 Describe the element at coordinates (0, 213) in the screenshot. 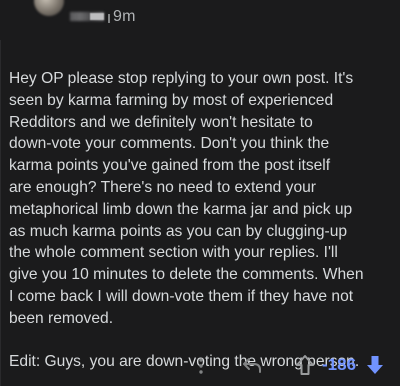

I see `thread-line` at that location.